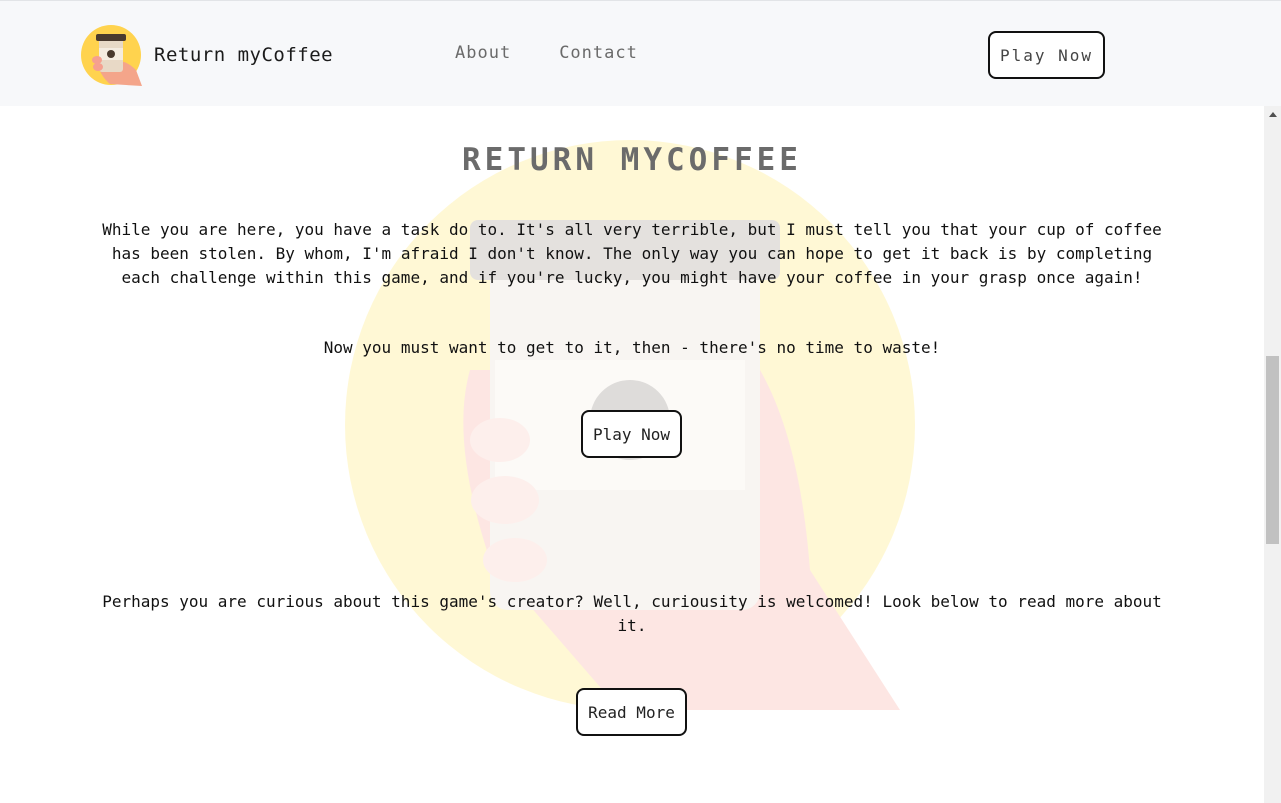 The image size is (1281, 803). I want to click on read-more-button: Read More, so click(631, 712).